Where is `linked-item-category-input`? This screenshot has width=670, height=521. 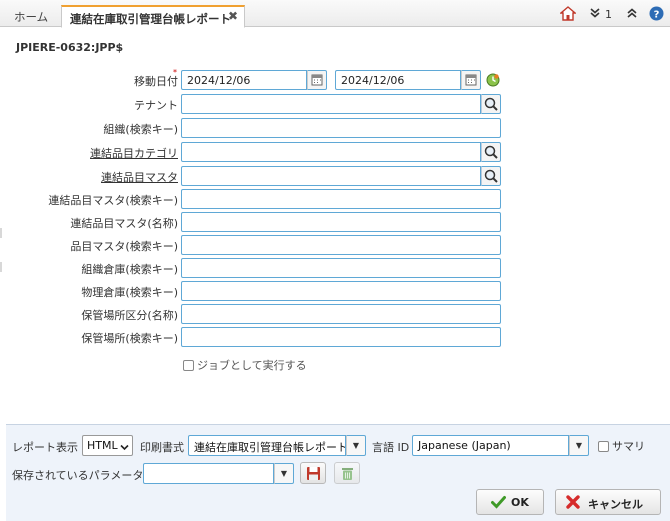 linked-item-category-input is located at coordinates (331, 152).